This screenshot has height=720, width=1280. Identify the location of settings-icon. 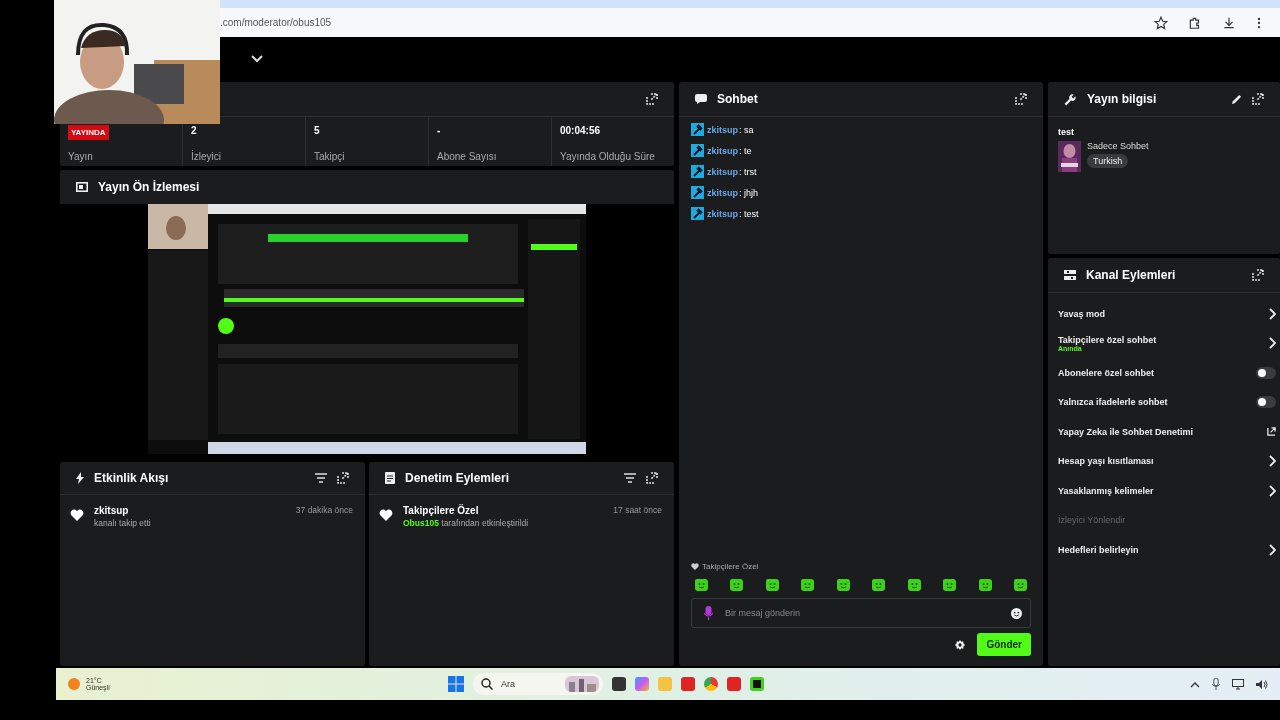
(960, 644).